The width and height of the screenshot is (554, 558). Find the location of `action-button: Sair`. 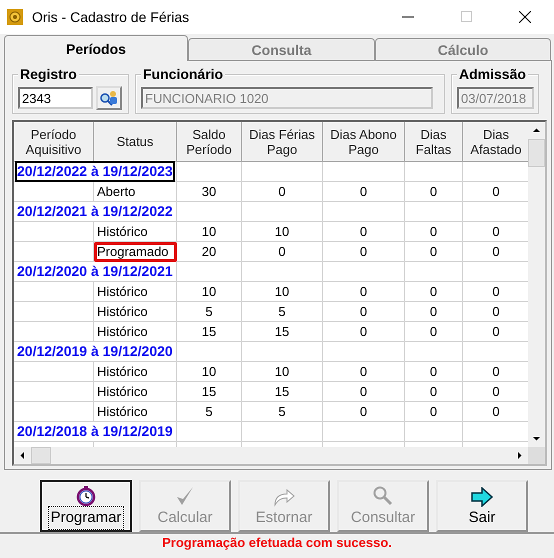

action-button: Sair is located at coordinates (482, 506).